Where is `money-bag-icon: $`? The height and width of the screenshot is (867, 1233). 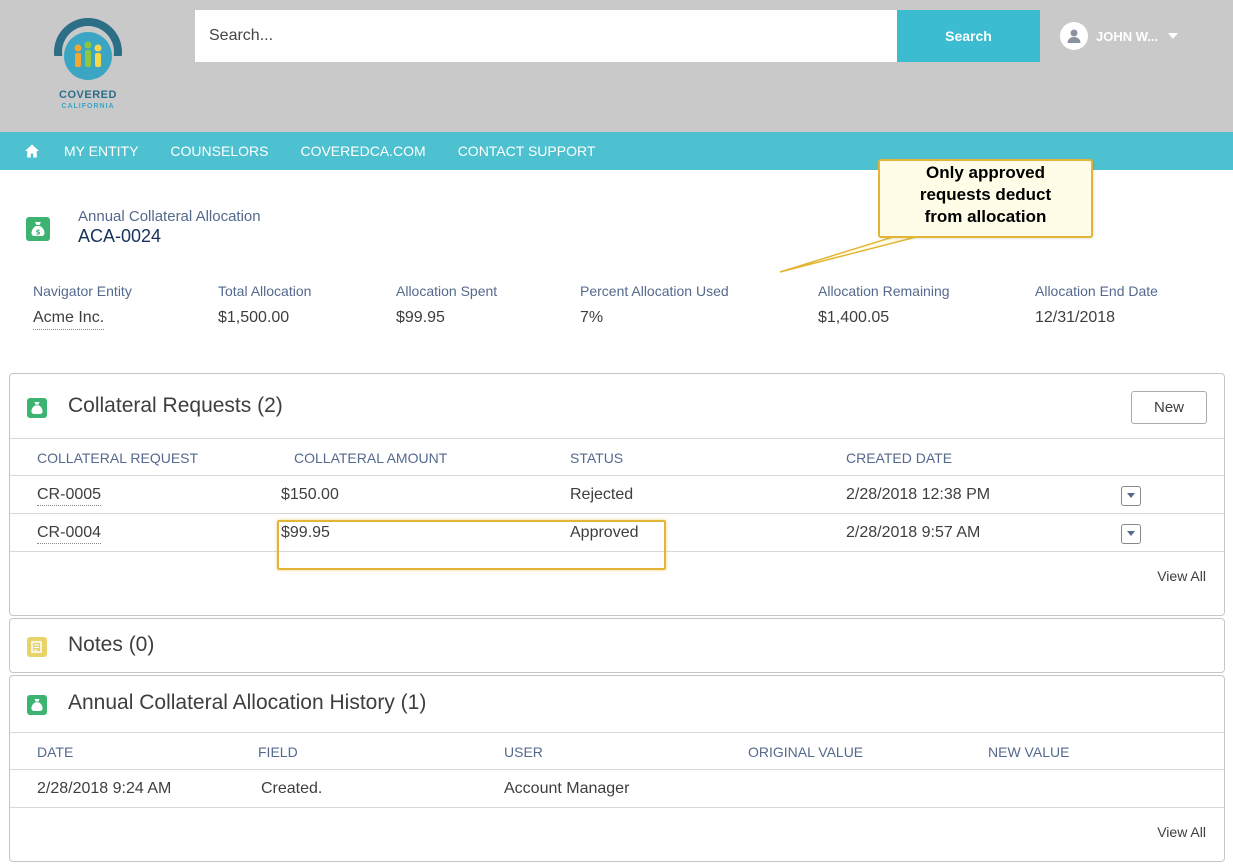
money-bag-icon: $ is located at coordinates (38, 229).